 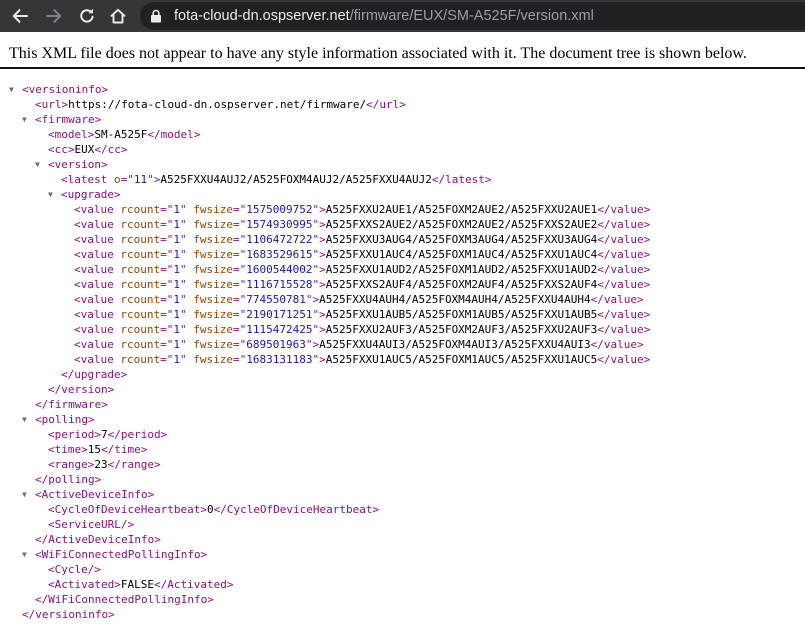 What do you see at coordinates (59, 89) in the screenshot?
I see `versioninfo-open: ▼ <versioninfo>` at bounding box center [59, 89].